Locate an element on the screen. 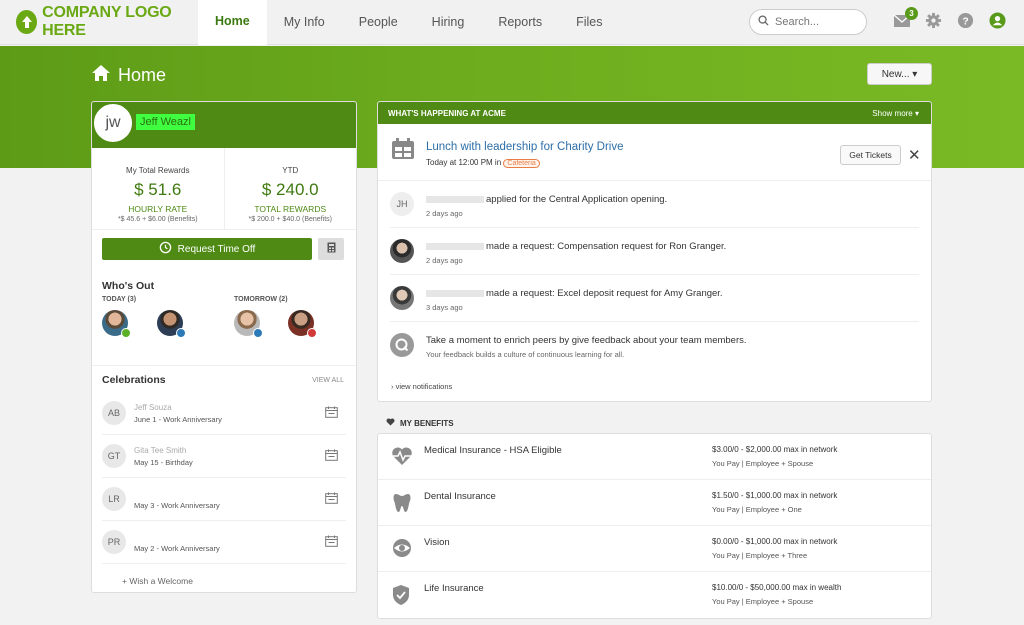  request-time-off-button: Request Time Off is located at coordinates (207, 249).